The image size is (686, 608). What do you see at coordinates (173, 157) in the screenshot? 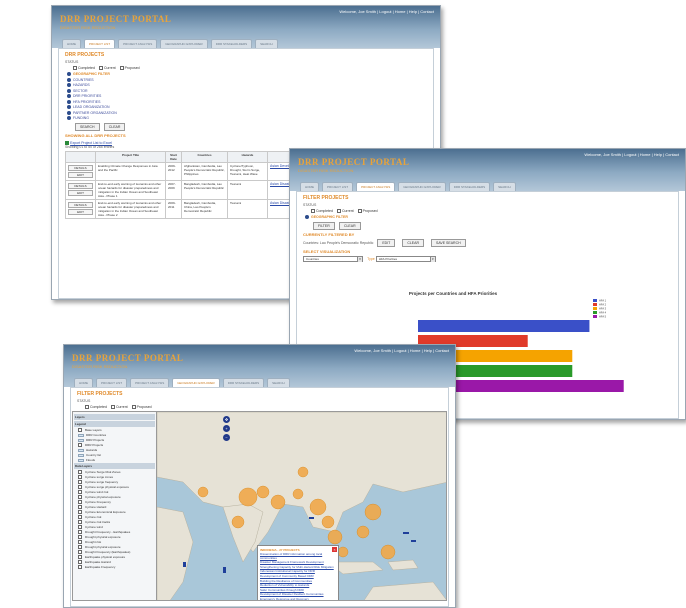
I see `col-start-date: Start Date` at bounding box center [173, 157].